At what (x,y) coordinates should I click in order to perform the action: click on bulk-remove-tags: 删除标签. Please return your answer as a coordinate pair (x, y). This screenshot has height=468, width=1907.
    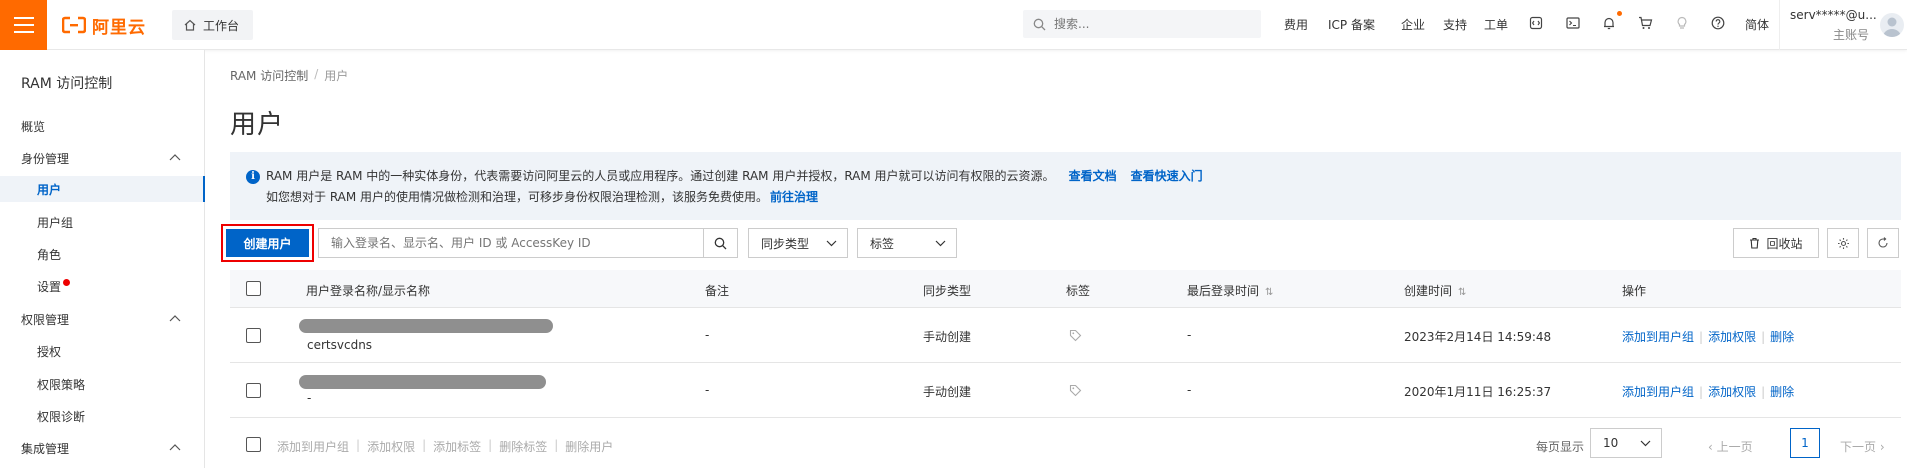
    Looking at the image, I should click on (523, 446).